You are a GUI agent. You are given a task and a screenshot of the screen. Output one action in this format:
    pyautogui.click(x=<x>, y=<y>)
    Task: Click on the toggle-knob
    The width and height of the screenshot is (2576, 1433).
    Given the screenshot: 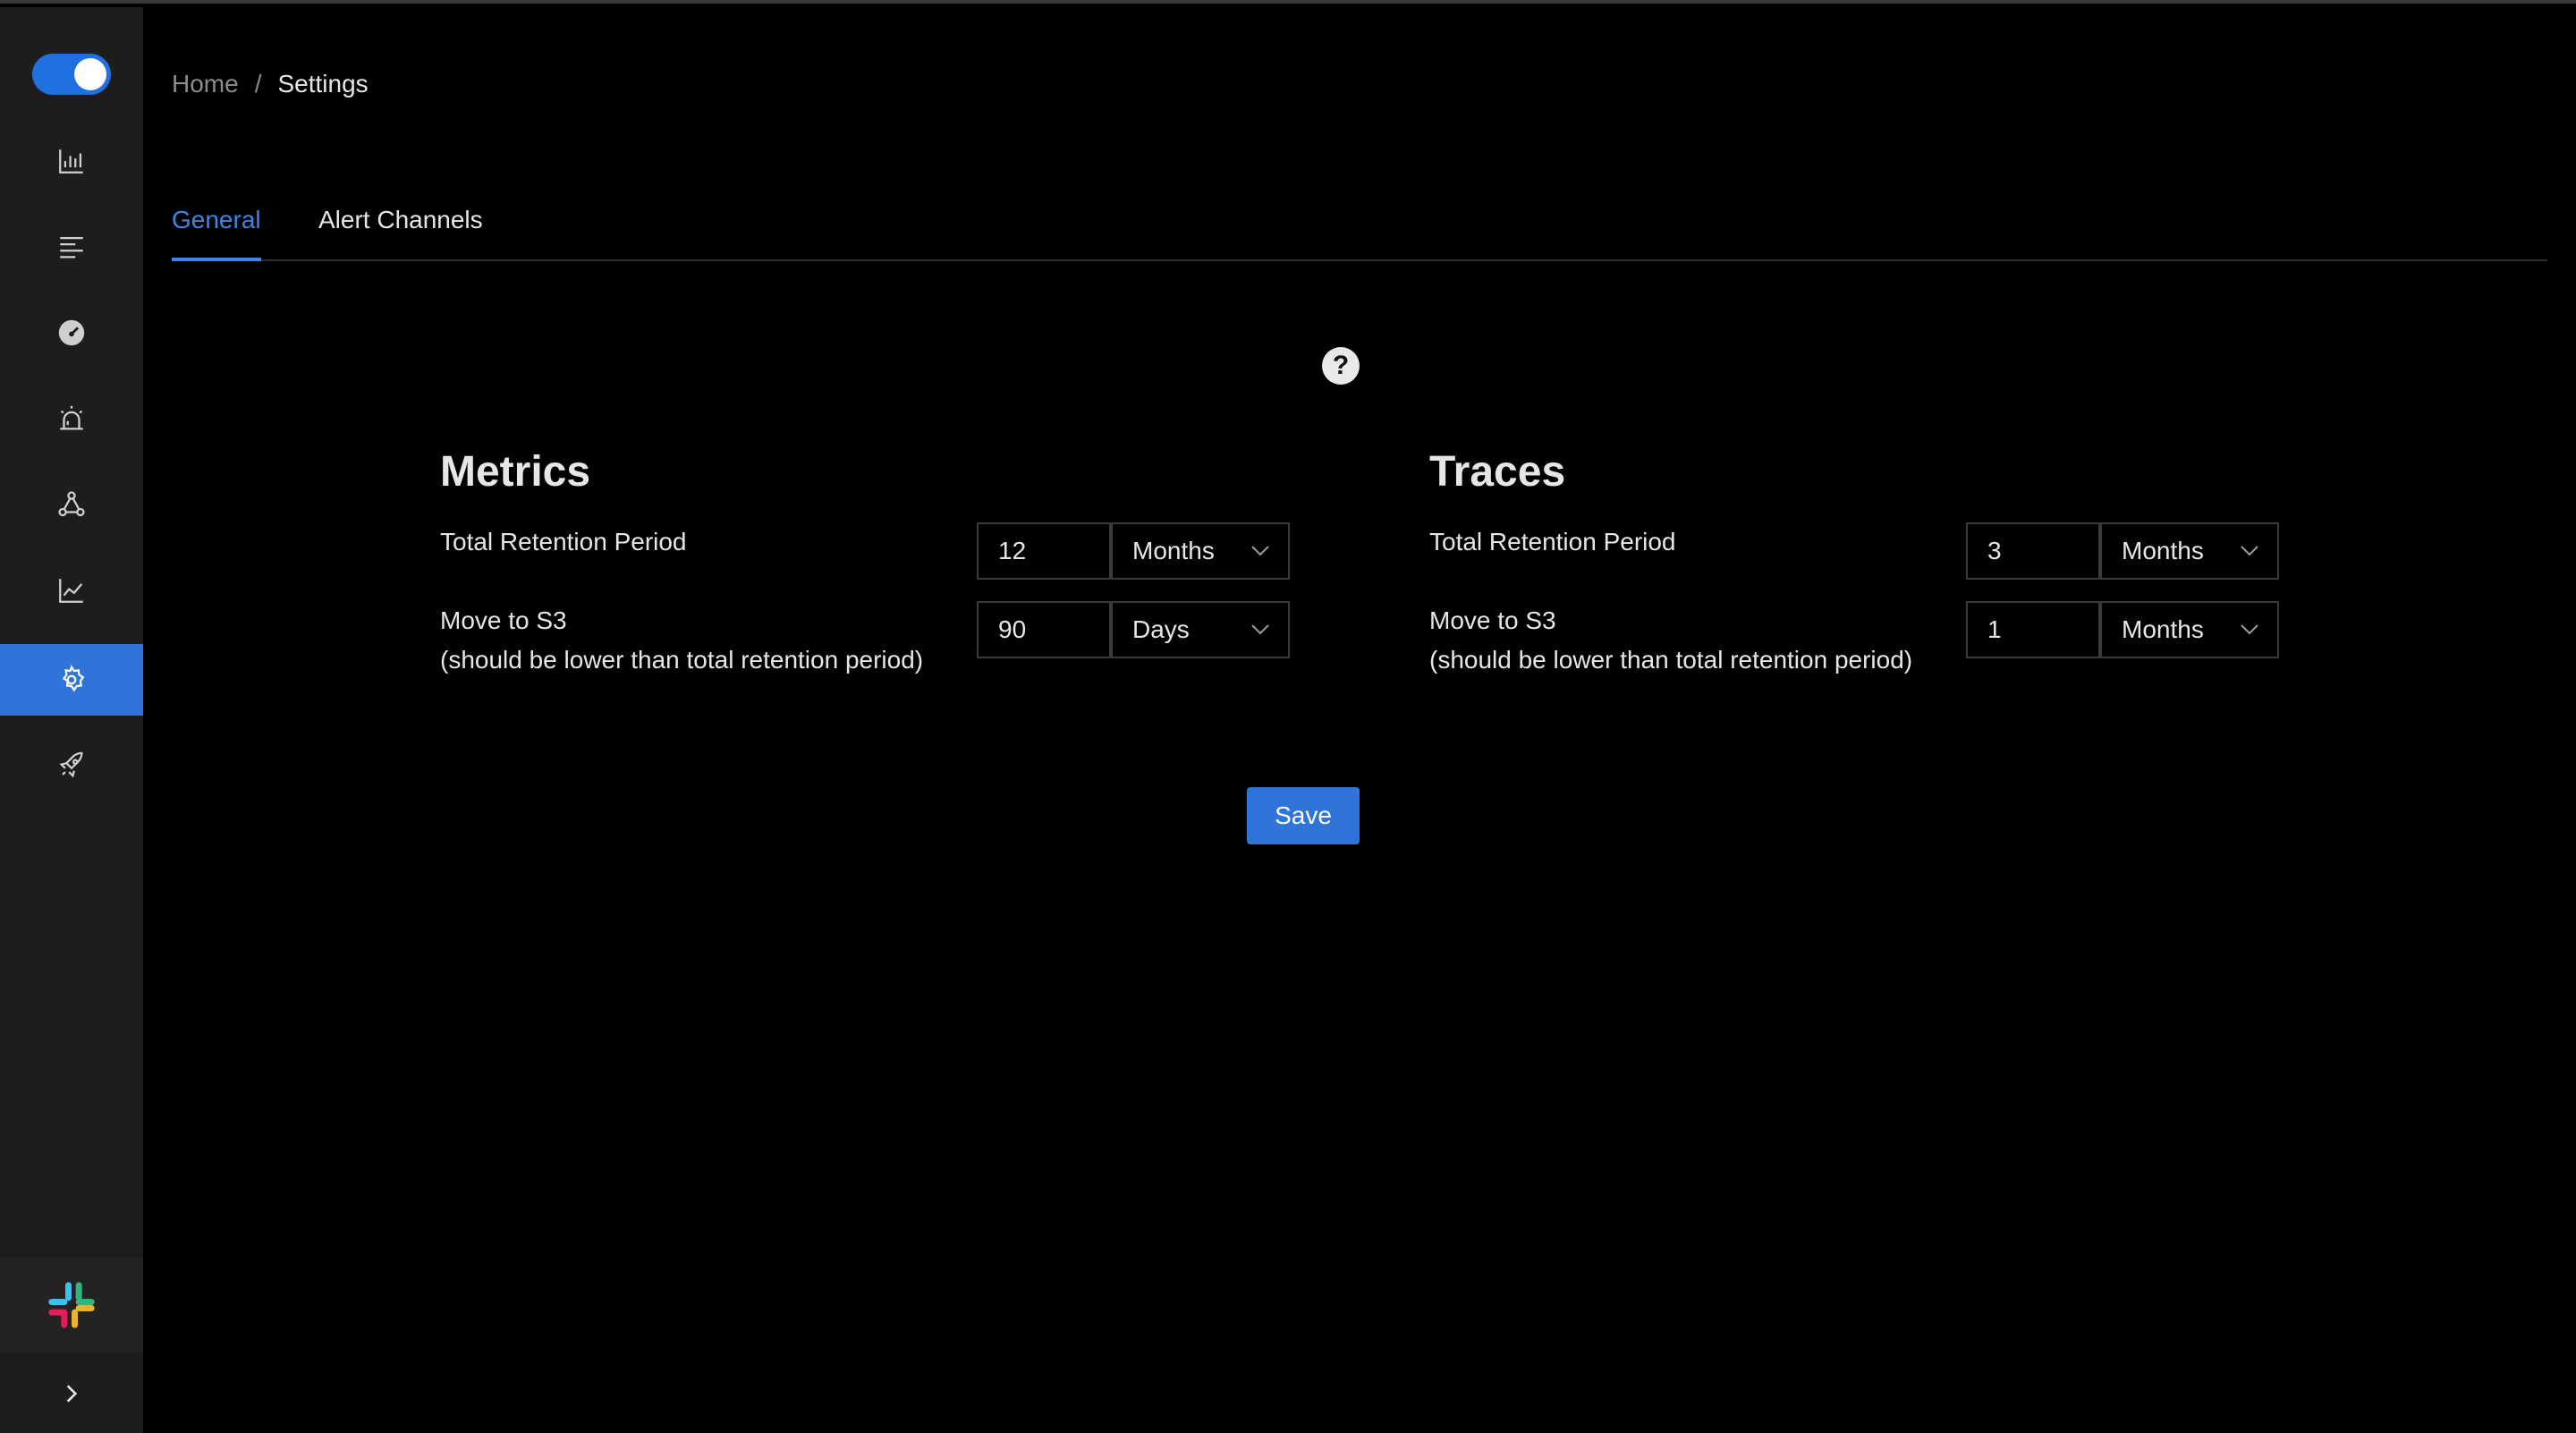 What is the action you would take?
    pyautogui.click(x=90, y=74)
    